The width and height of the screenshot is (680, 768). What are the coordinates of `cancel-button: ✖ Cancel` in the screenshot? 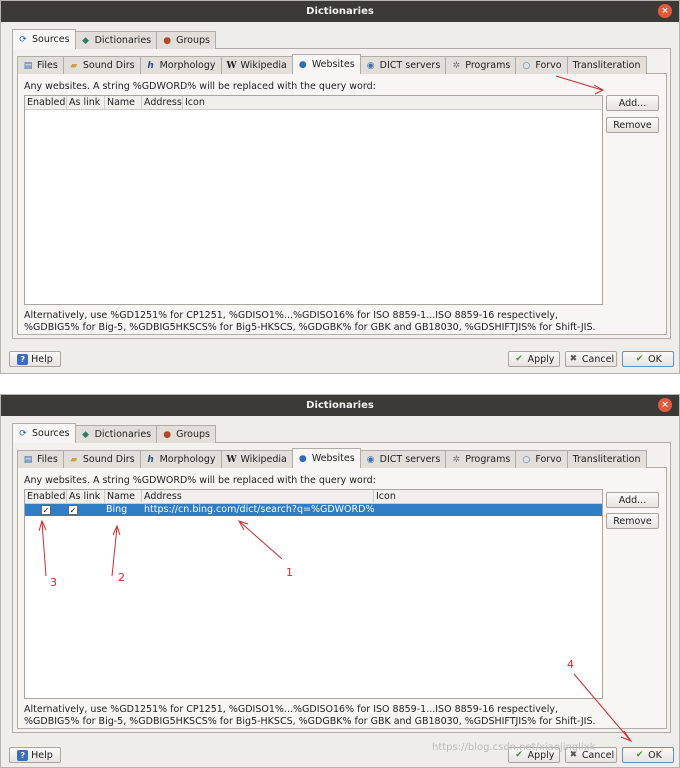 It's located at (591, 359).